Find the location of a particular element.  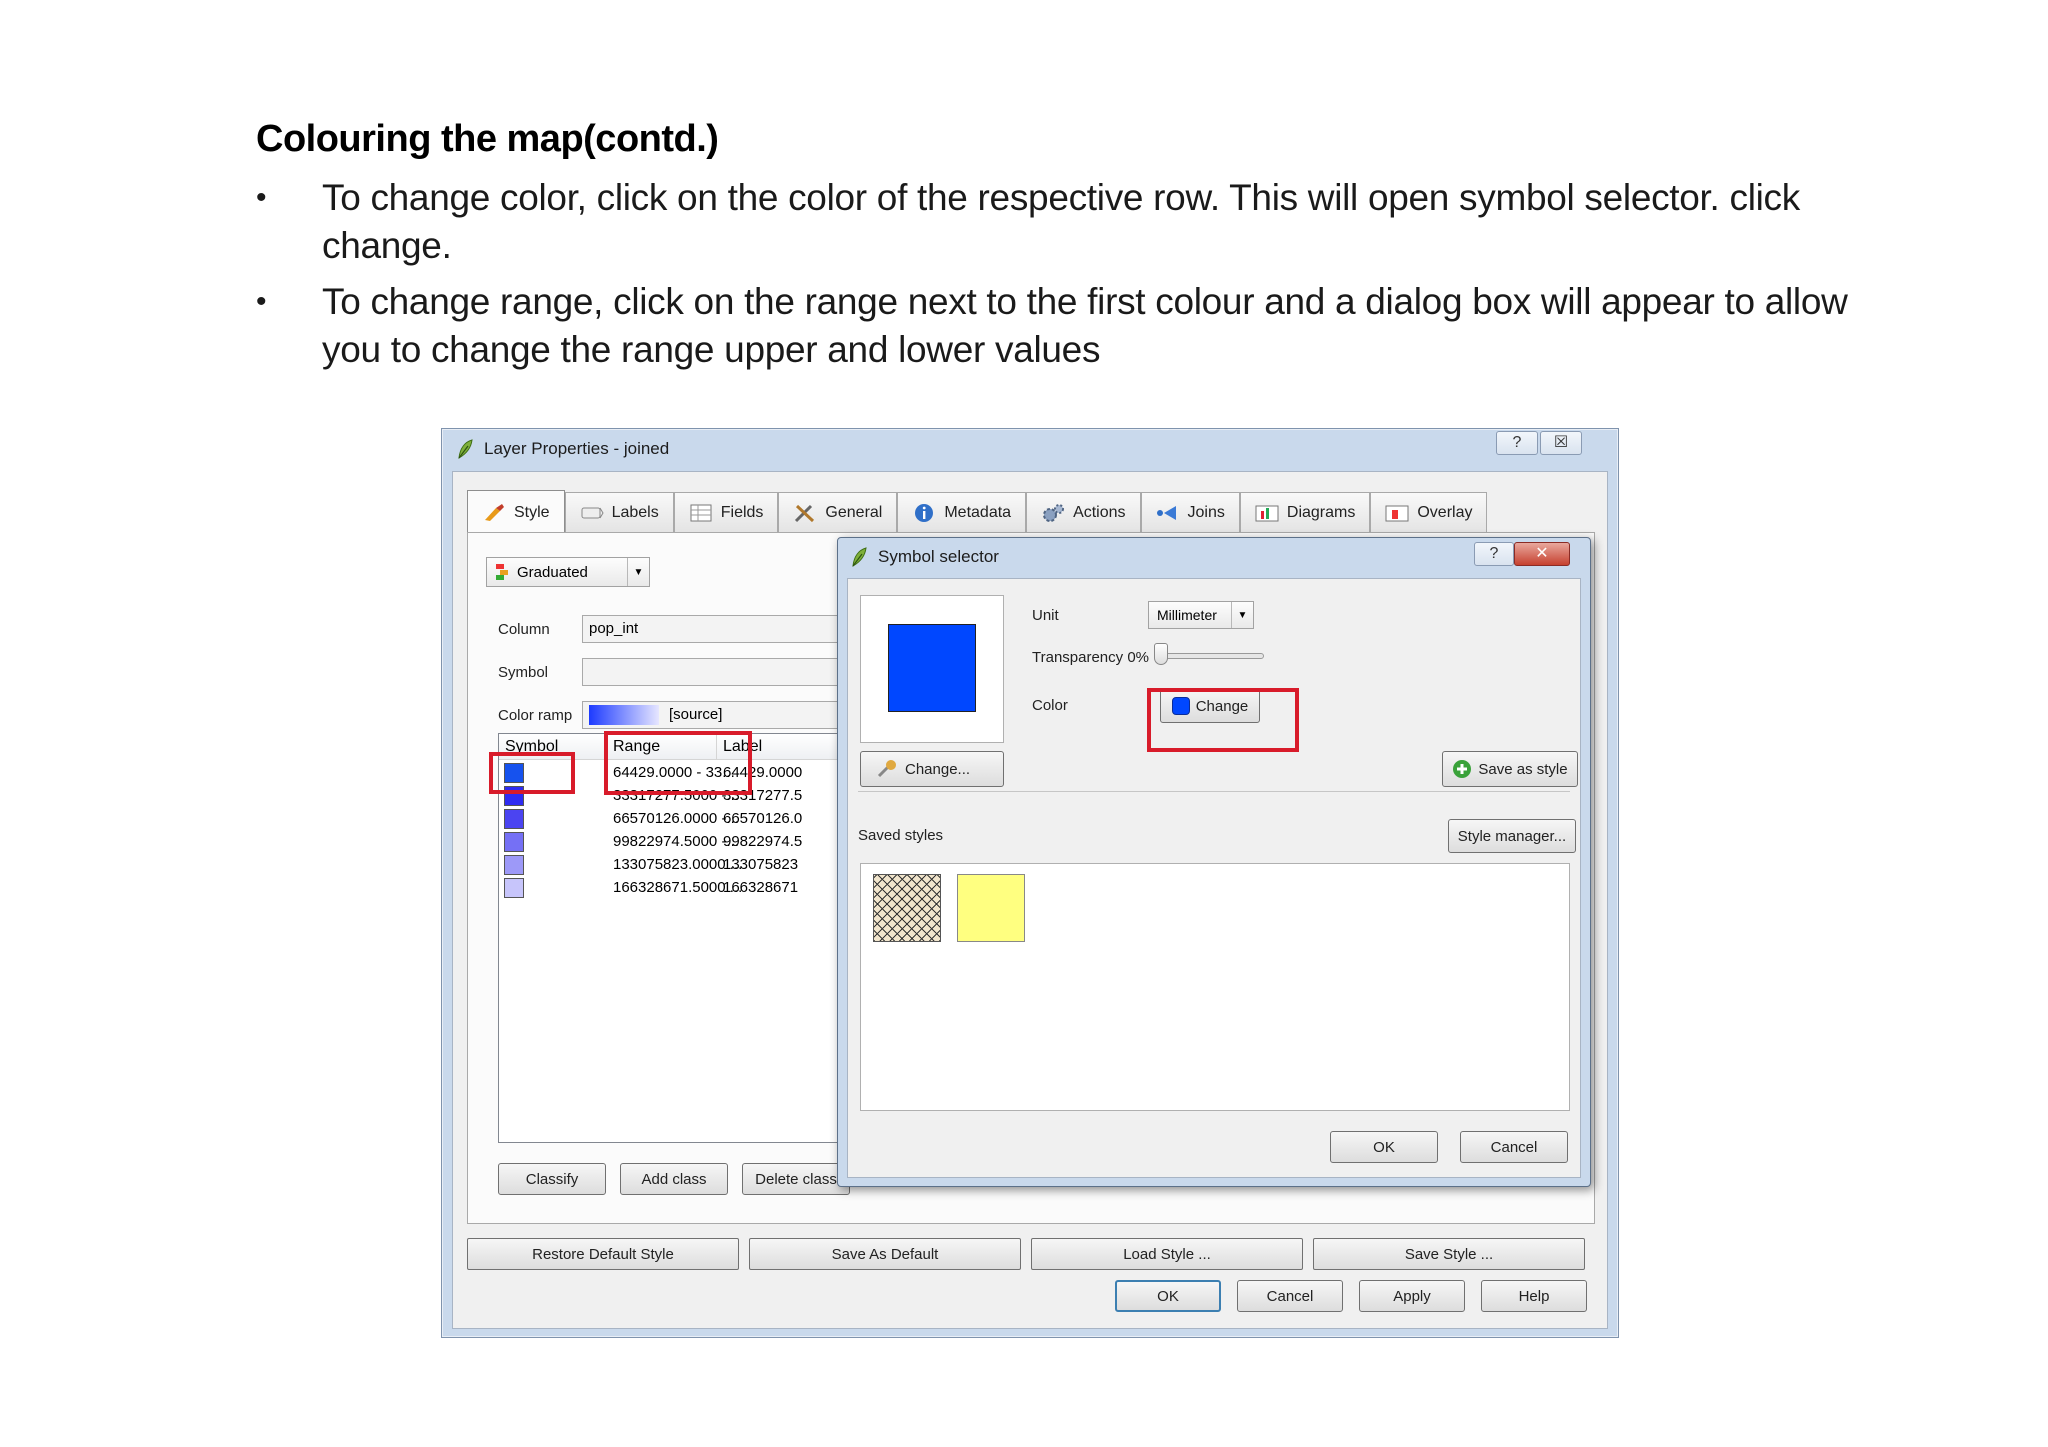

color-ramp-select: [source] is located at coordinates (710, 715).